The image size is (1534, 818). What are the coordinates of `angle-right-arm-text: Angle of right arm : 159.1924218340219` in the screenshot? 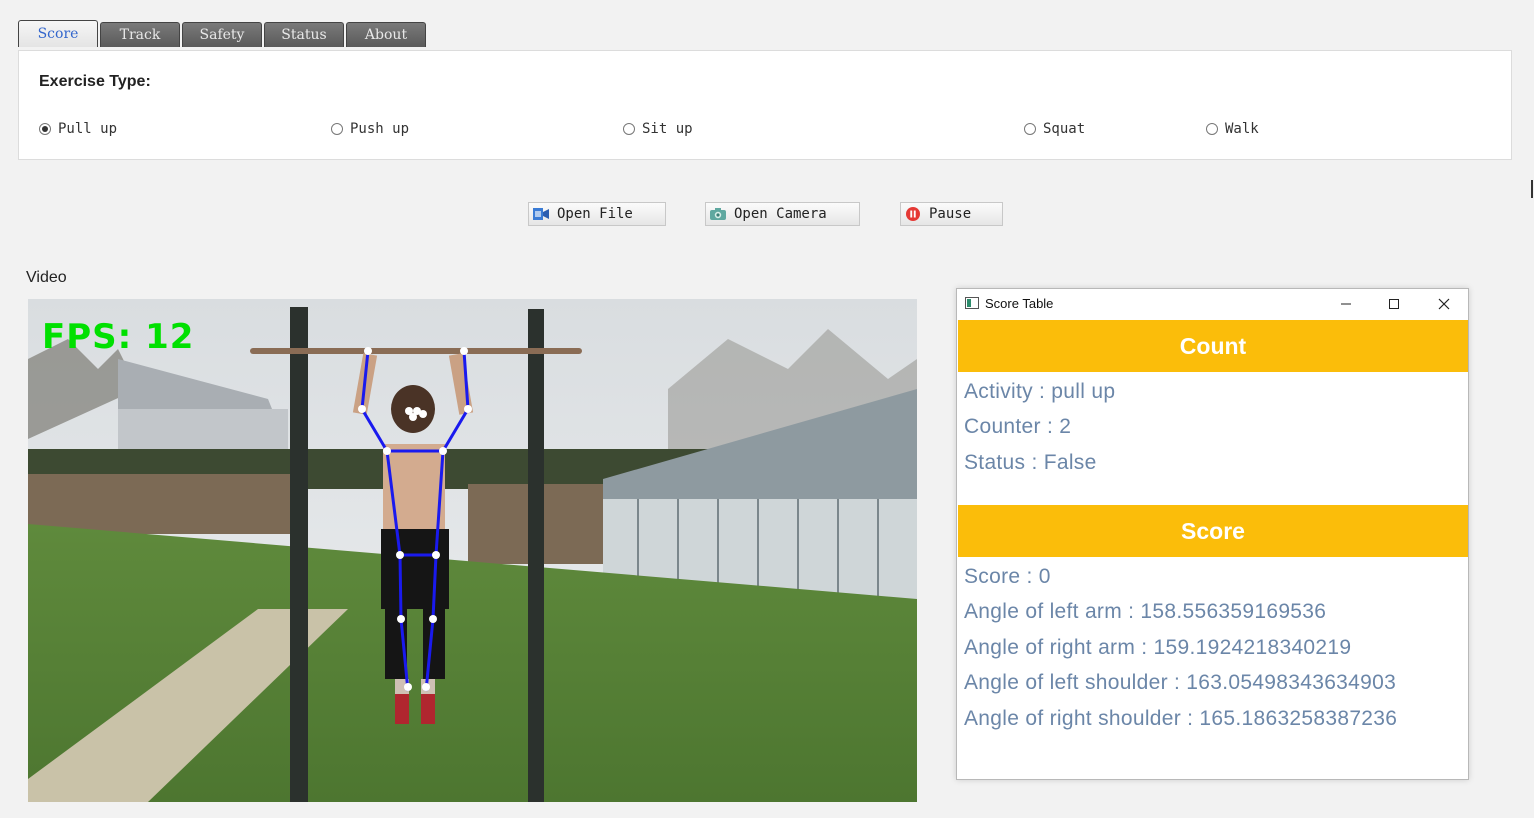 It's located at (1158, 647).